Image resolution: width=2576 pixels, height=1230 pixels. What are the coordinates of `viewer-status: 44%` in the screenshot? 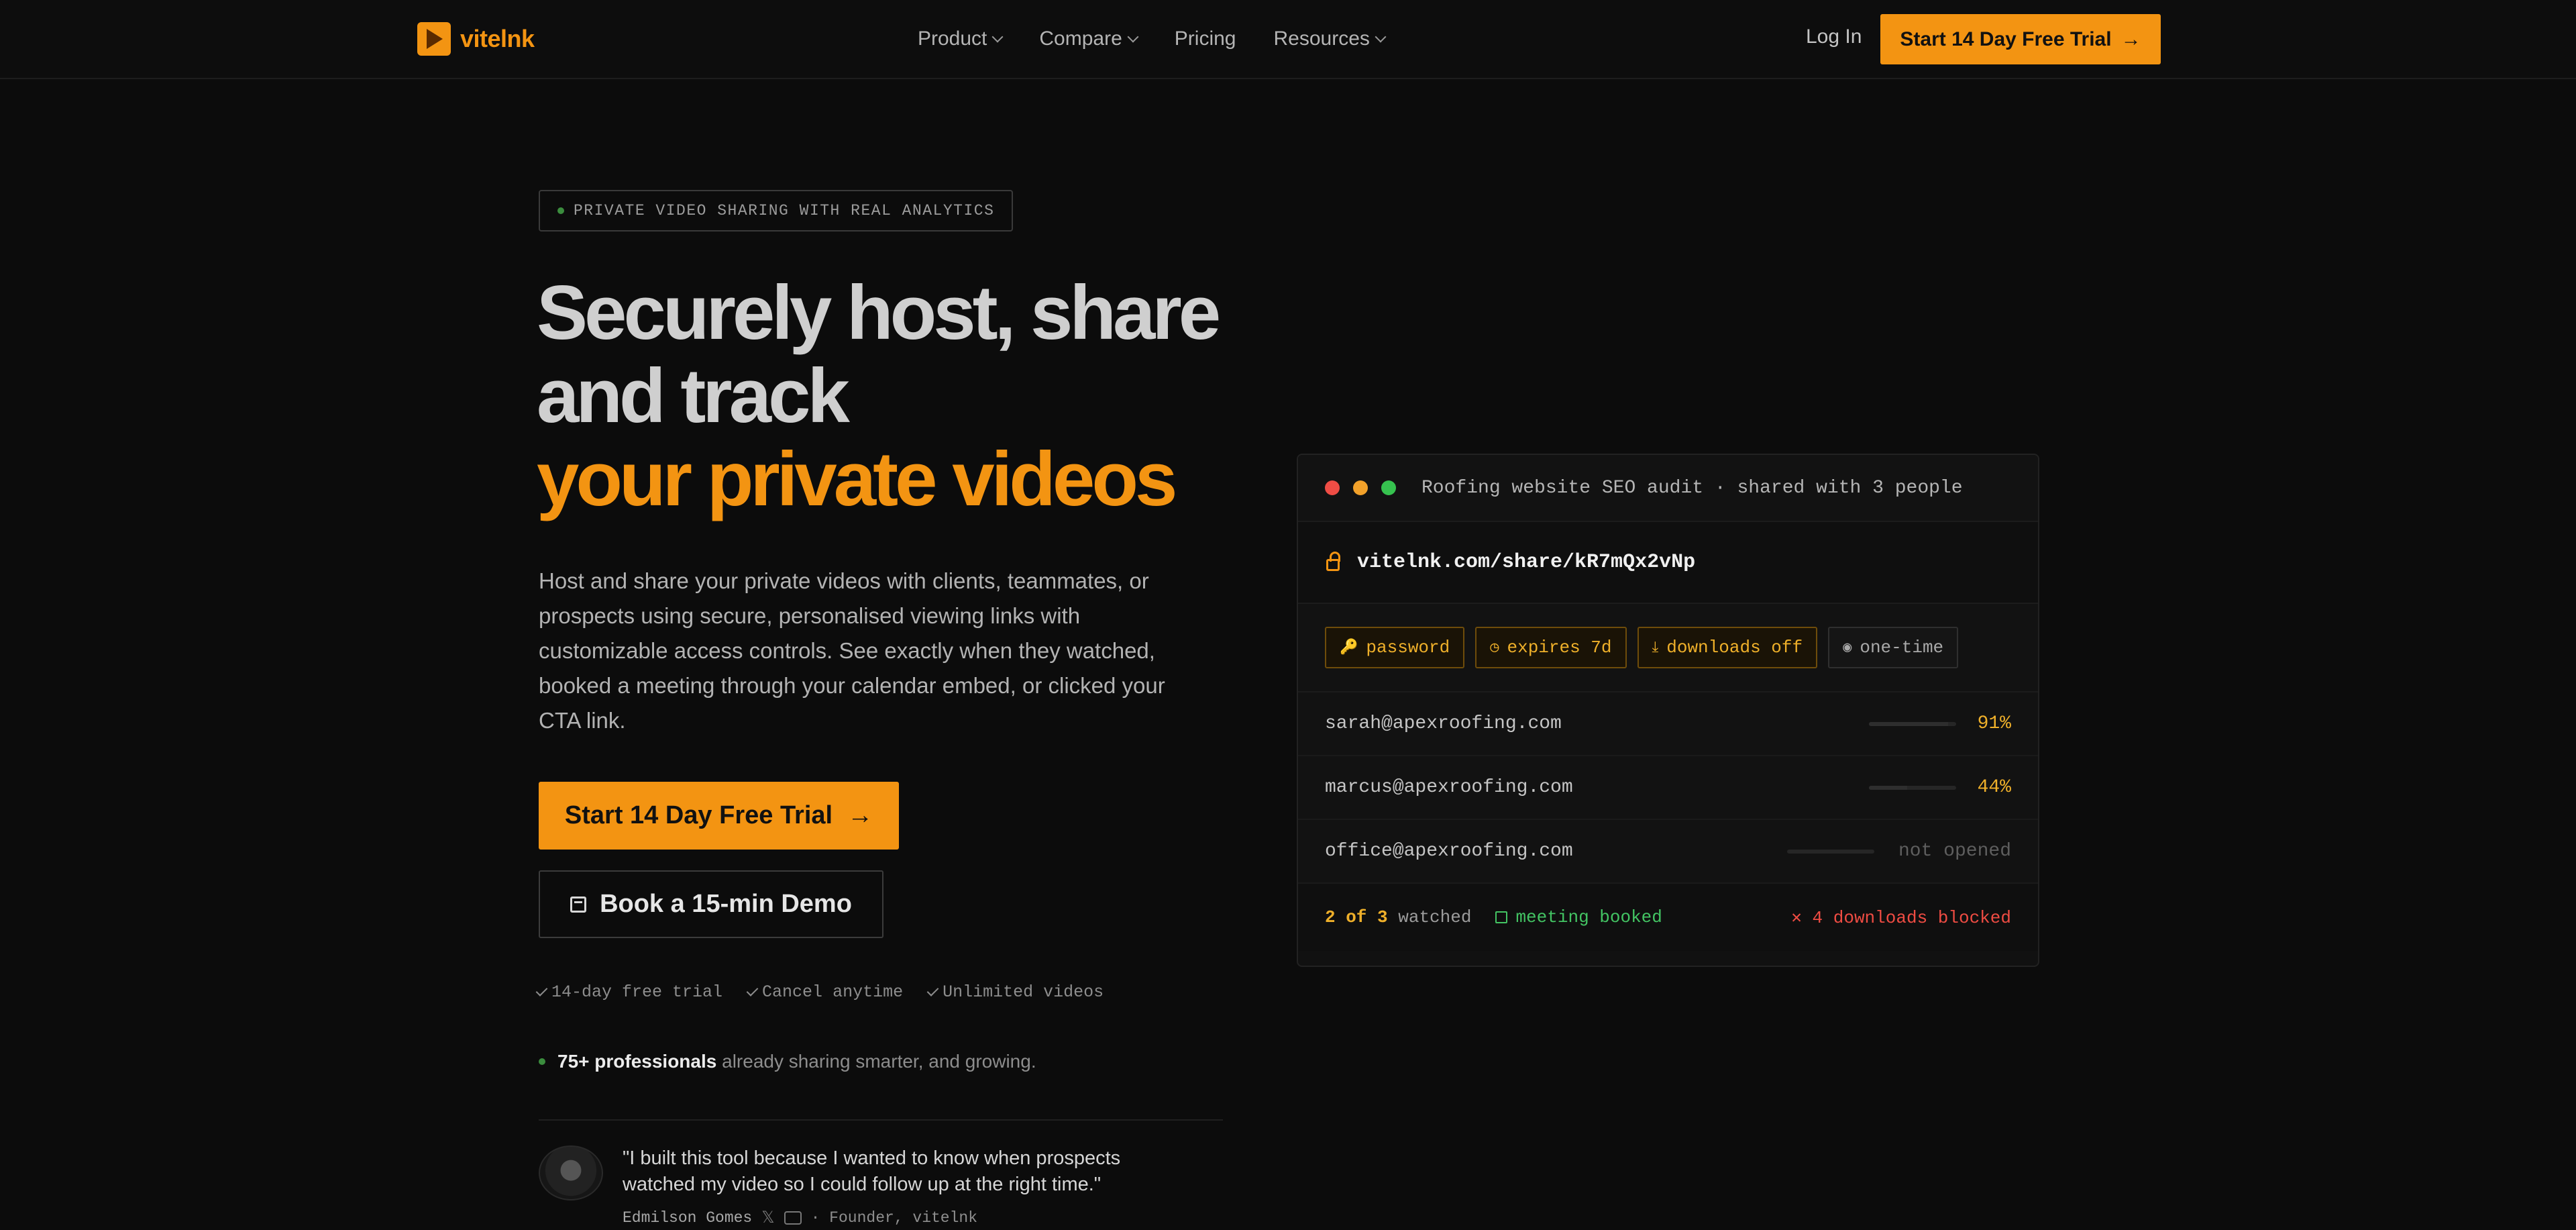 It's located at (1994, 787).